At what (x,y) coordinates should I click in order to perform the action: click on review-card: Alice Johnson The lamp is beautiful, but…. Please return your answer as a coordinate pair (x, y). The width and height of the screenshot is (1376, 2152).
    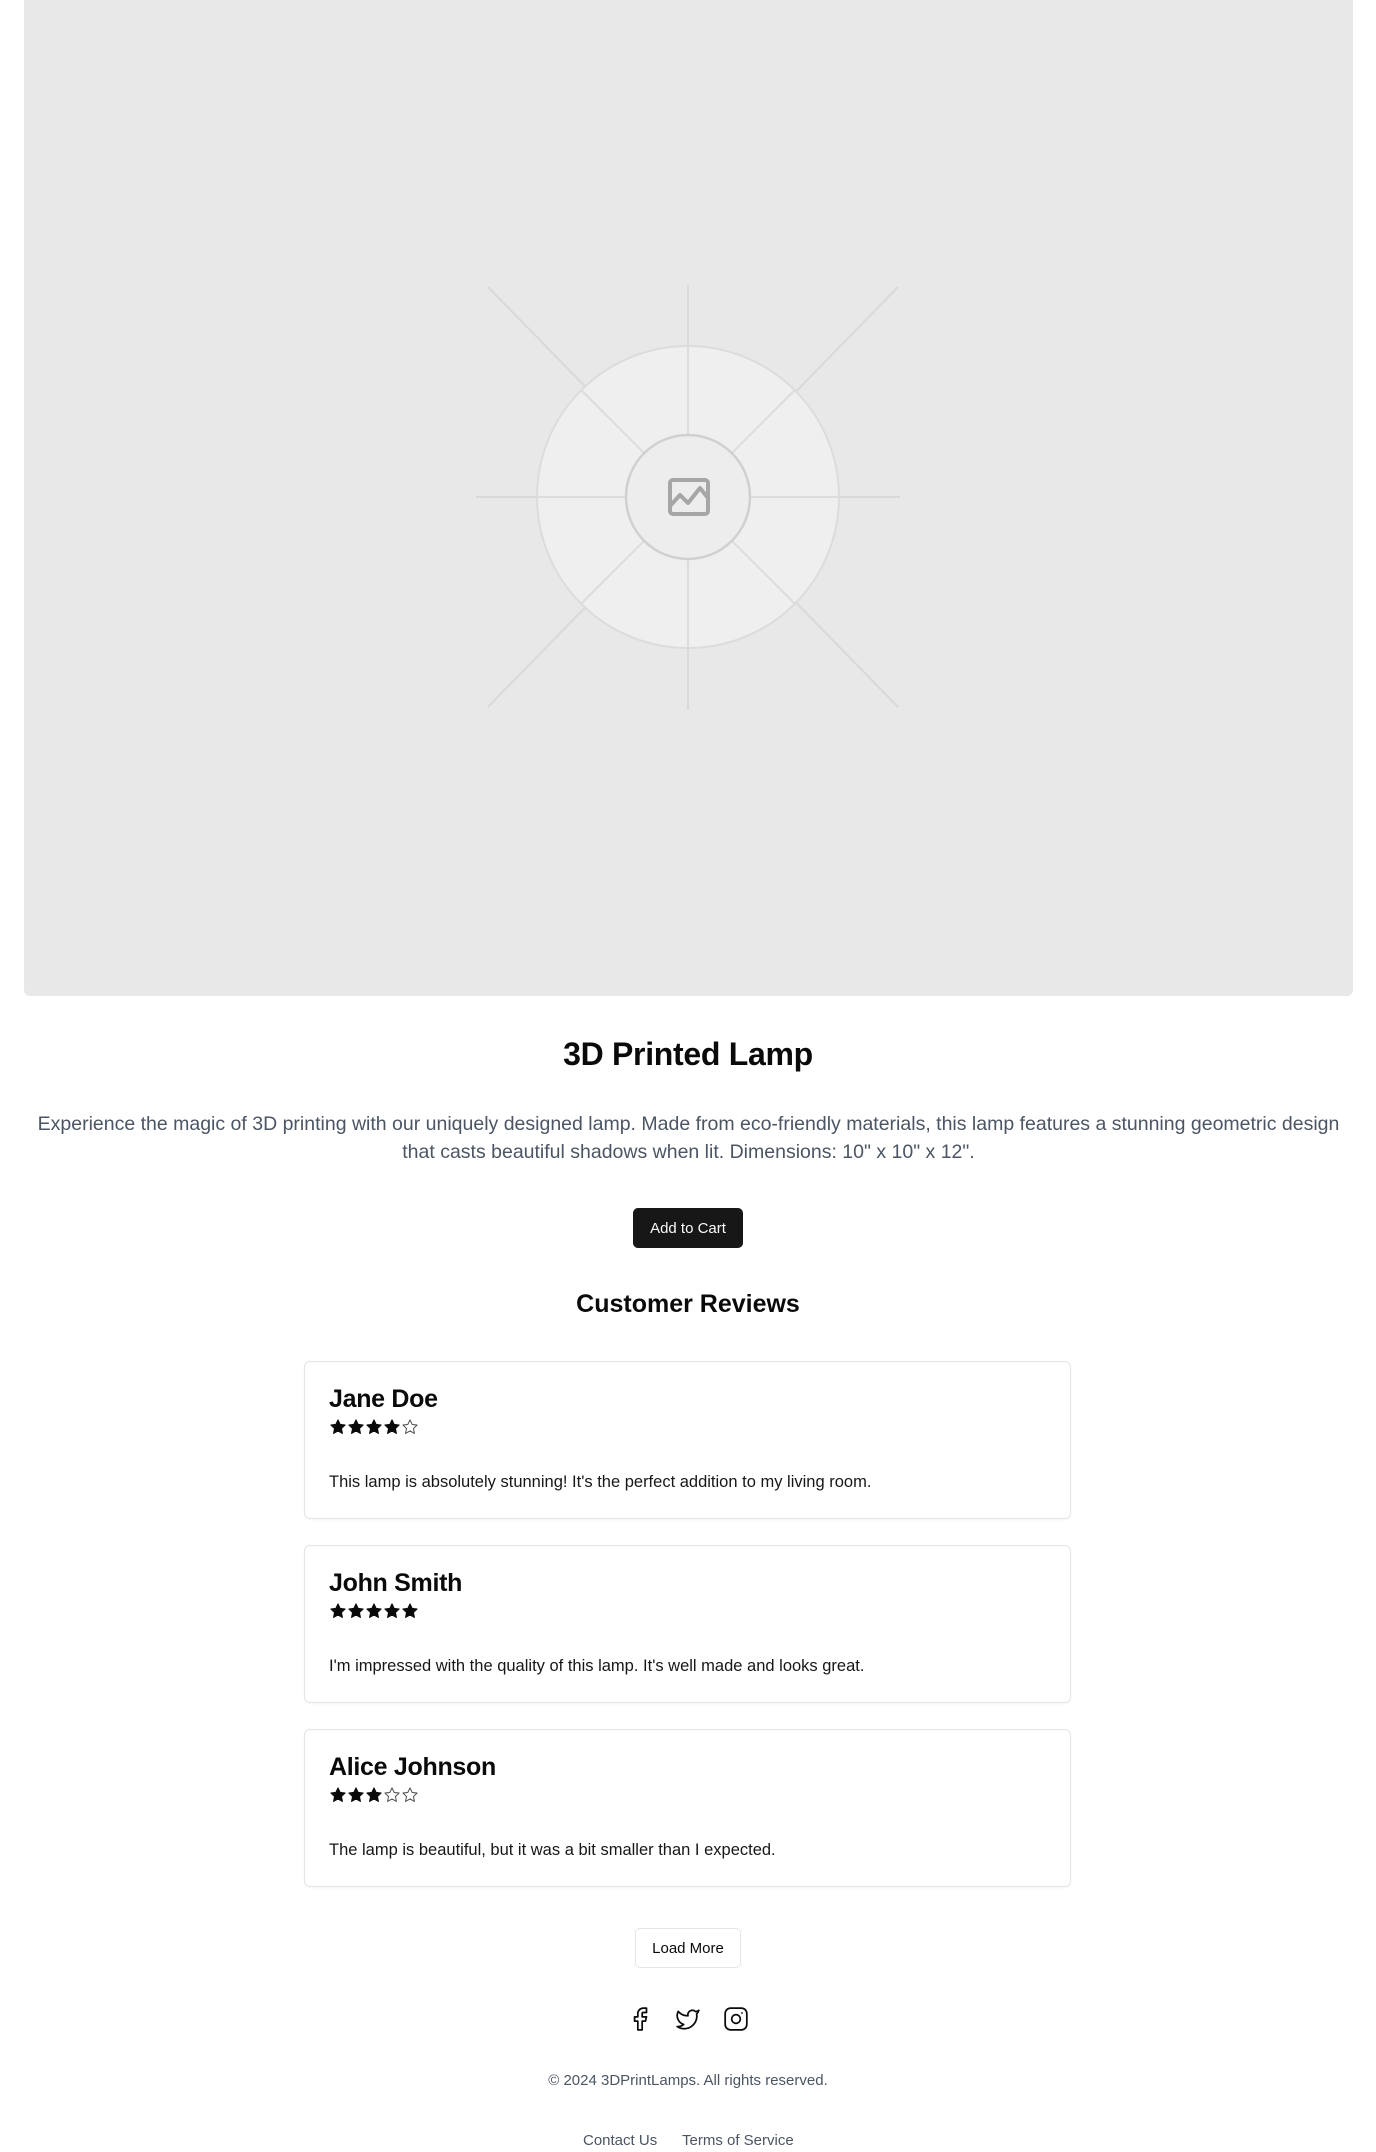
    Looking at the image, I should click on (687, 1808).